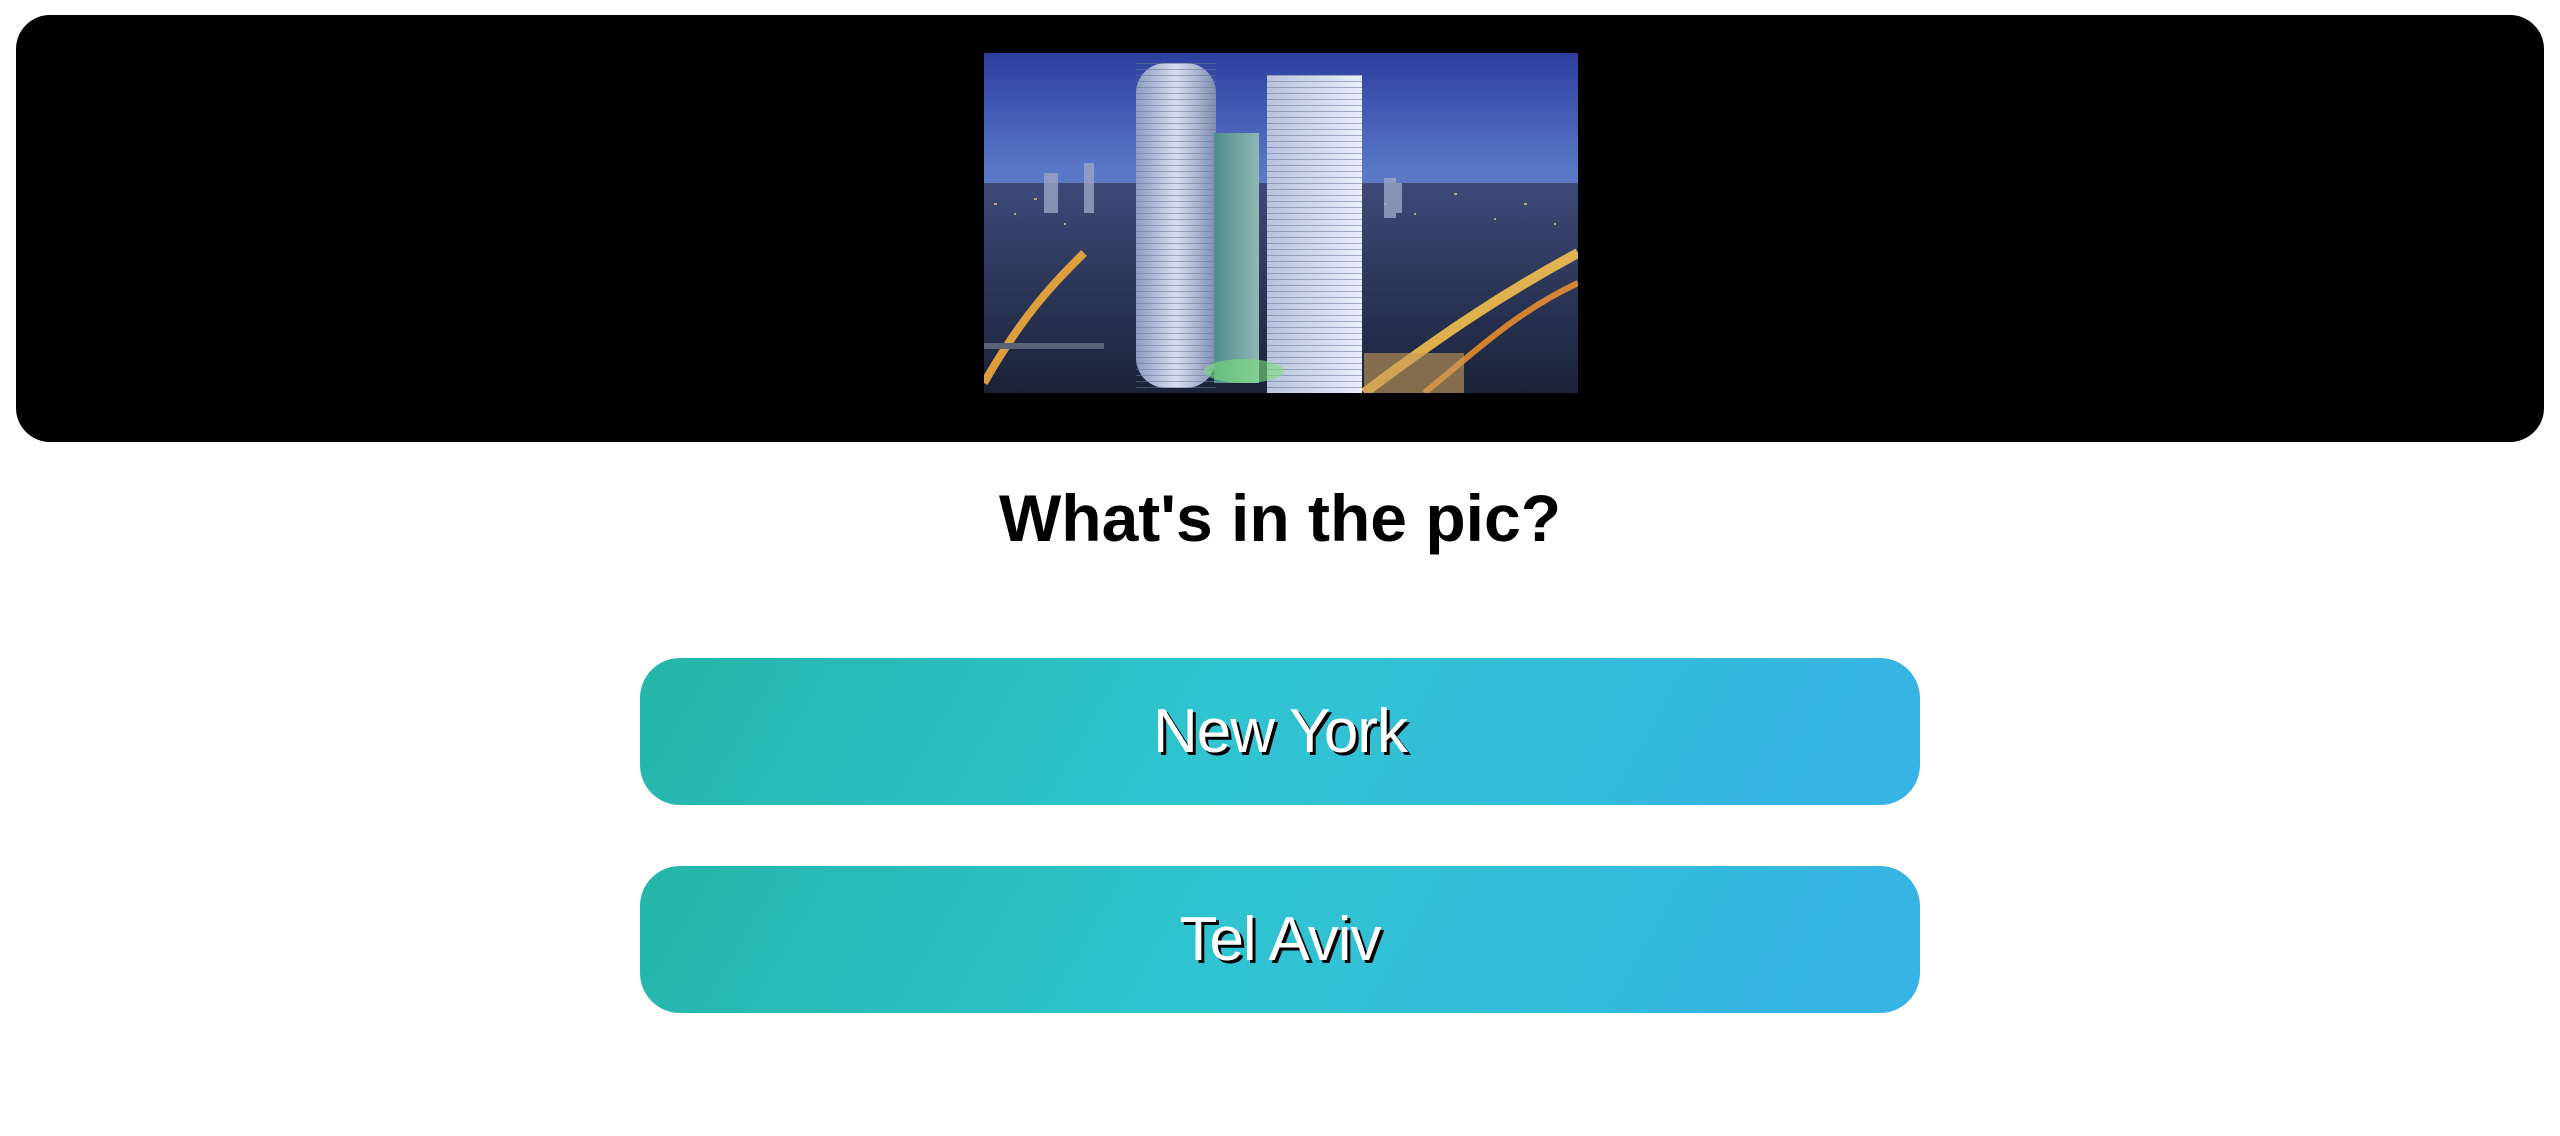 The height and width of the screenshot is (1136, 2560). I want to click on answer-label: New York, so click(1280, 731).